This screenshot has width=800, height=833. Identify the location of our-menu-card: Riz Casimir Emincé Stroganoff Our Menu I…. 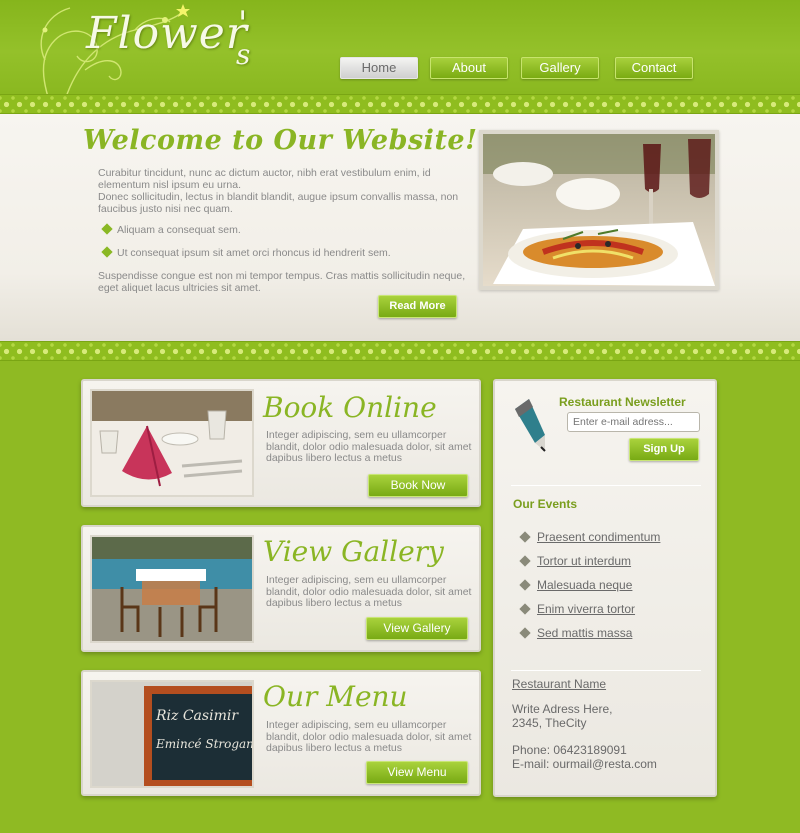
(281, 733).